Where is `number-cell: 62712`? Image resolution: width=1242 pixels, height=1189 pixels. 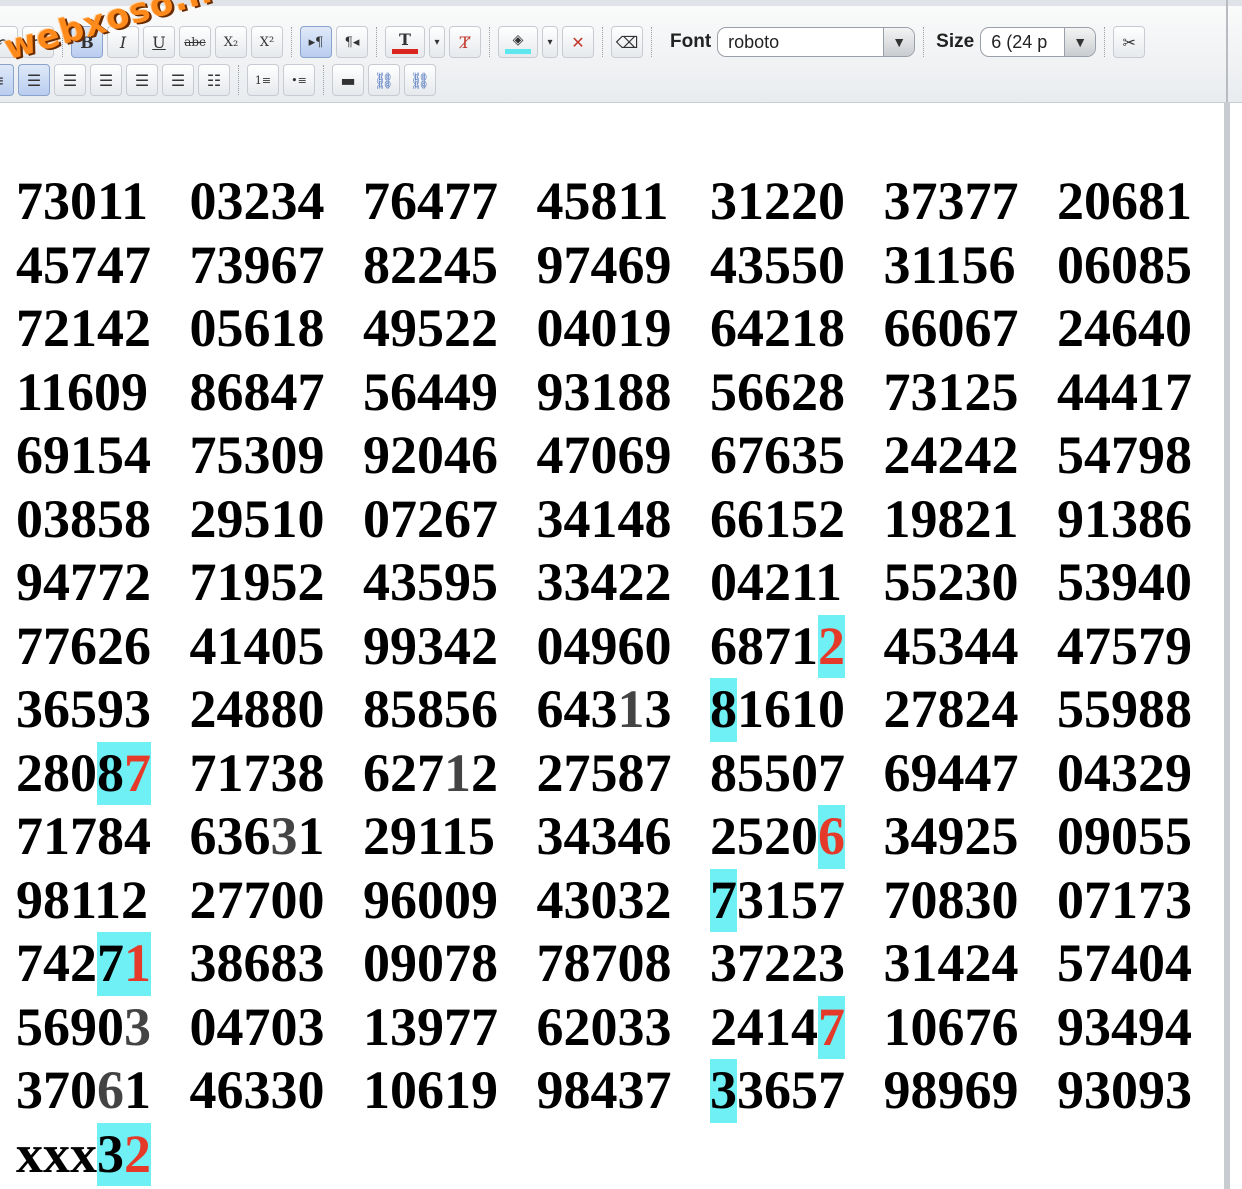
number-cell: 62712 is located at coordinates (450, 774).